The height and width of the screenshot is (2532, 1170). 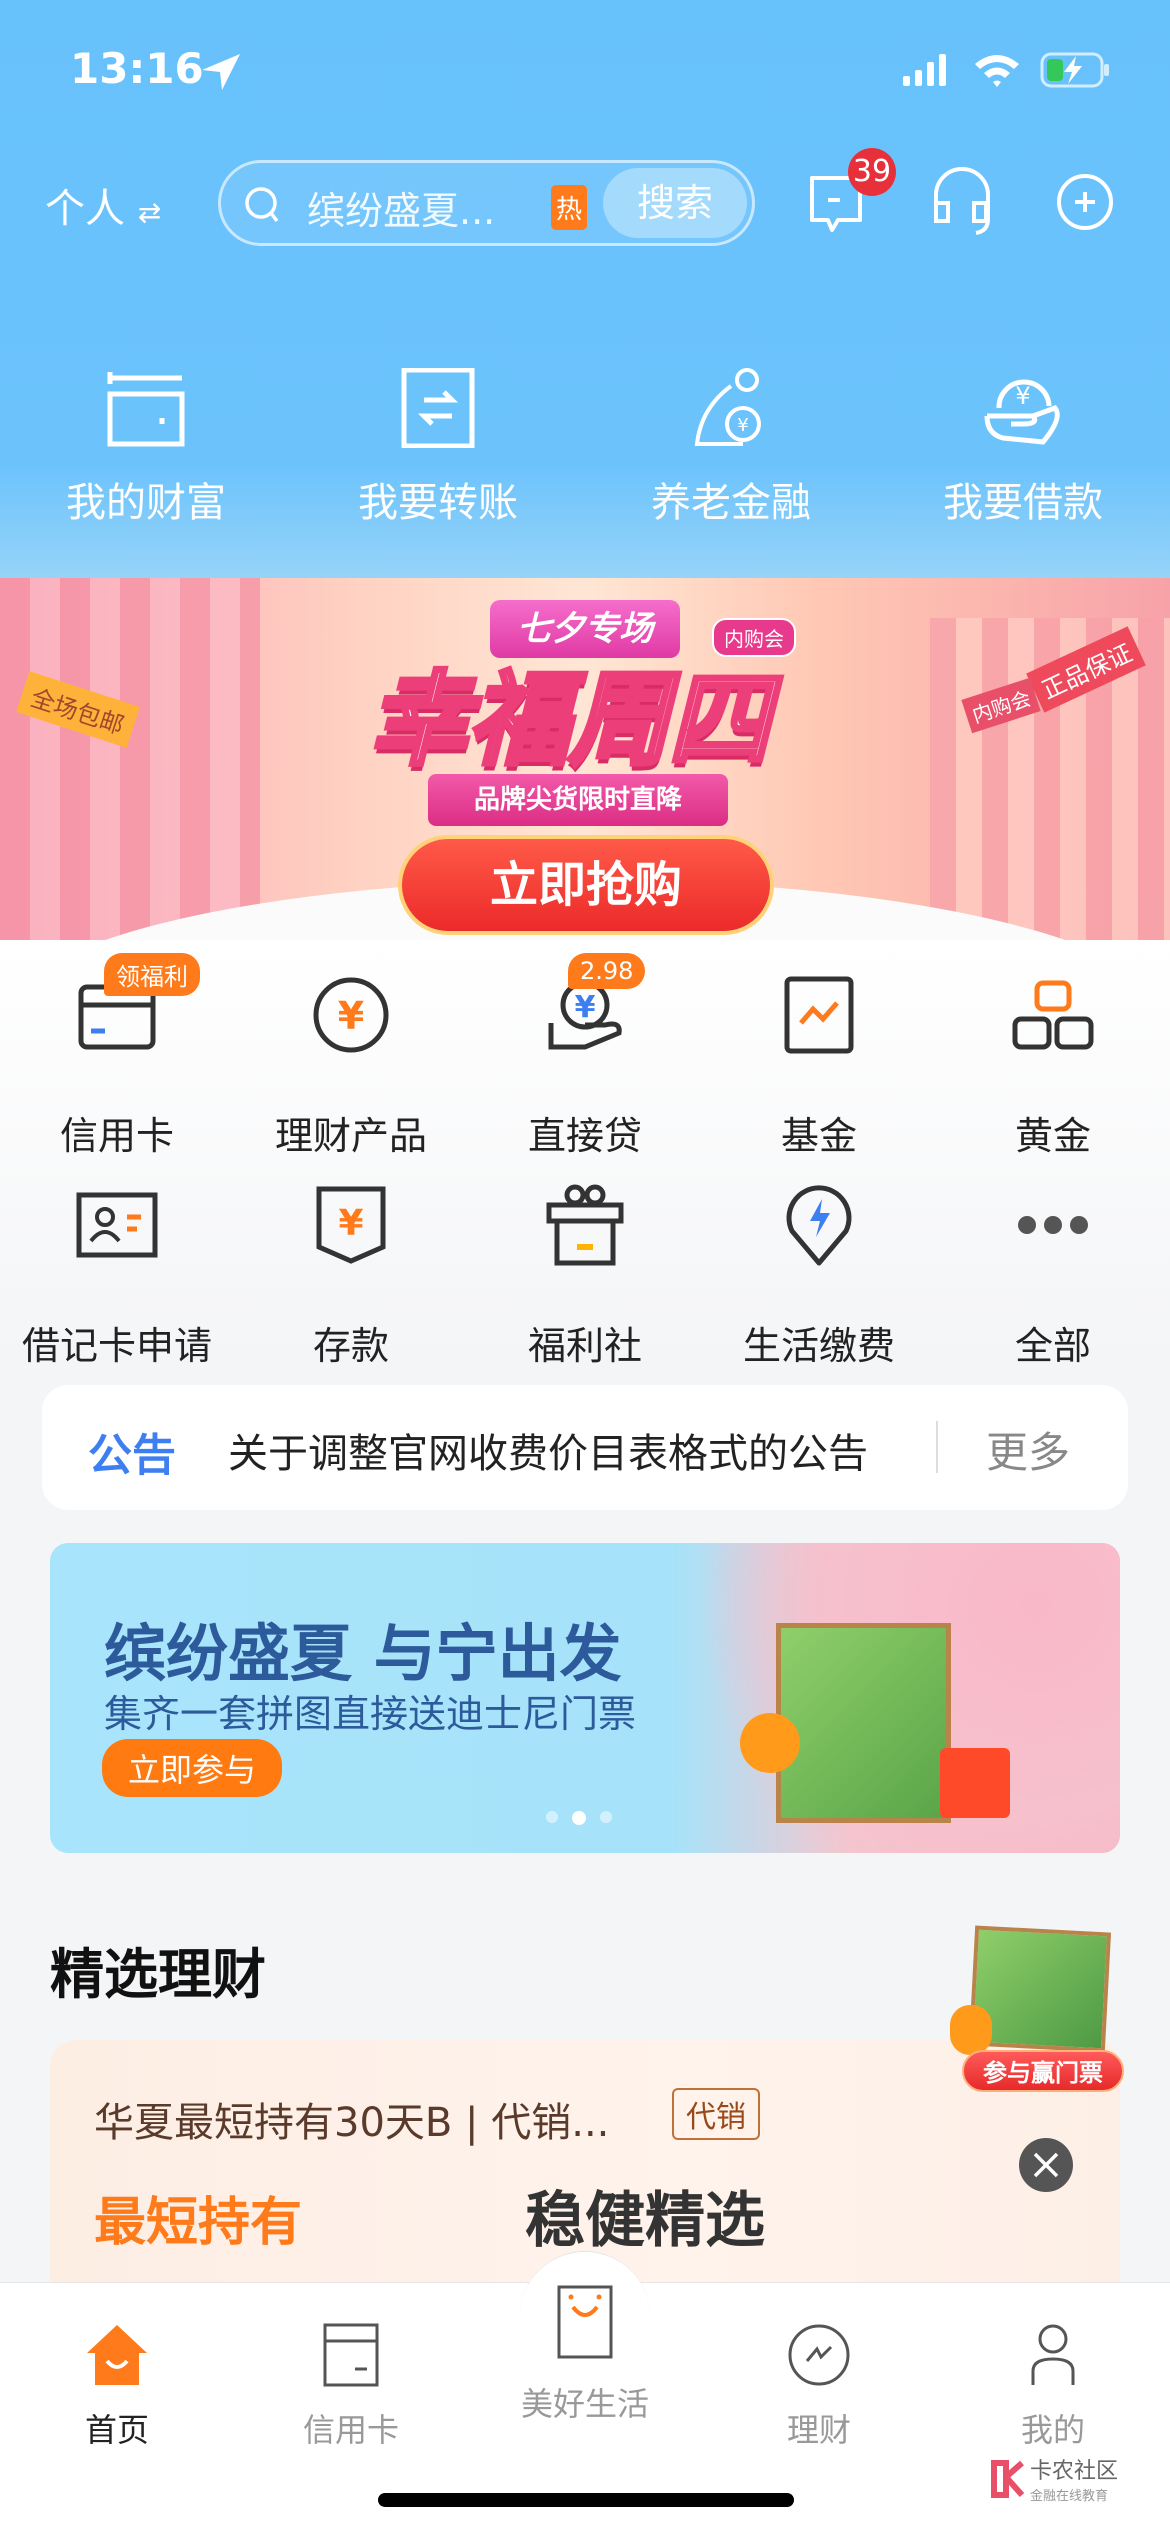 I want to click on carousel-dots, so click(x=579, y=1818).